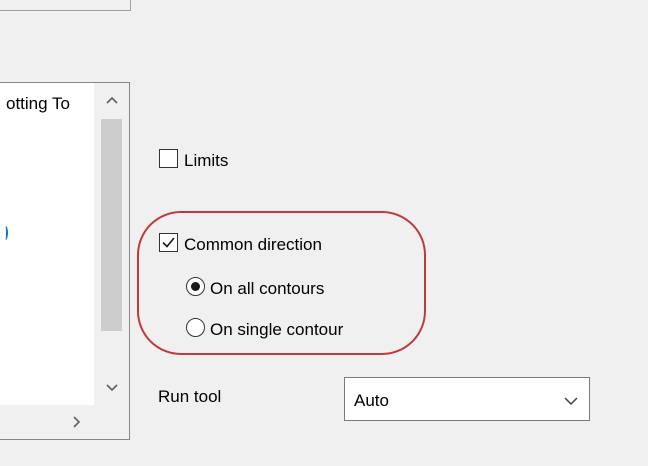  Describe the element at coordinates (65, 5) in the screenshot. I see `top-panel-edge` at that location.